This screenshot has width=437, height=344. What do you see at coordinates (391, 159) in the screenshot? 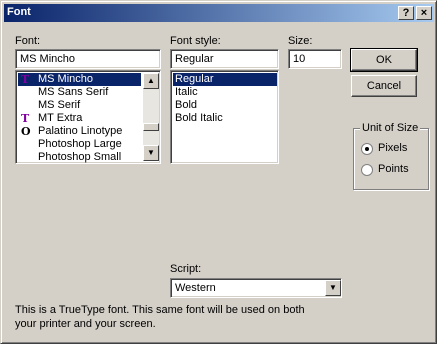
I see `unit-of-size-group` at bounding box center [391, 159].